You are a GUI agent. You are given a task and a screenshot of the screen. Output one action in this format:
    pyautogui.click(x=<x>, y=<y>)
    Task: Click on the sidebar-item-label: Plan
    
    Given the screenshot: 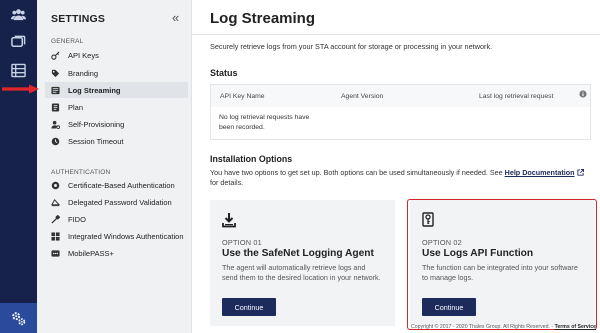 What is the action you would take?
    pyautogui.click(x=76, y=107)
    